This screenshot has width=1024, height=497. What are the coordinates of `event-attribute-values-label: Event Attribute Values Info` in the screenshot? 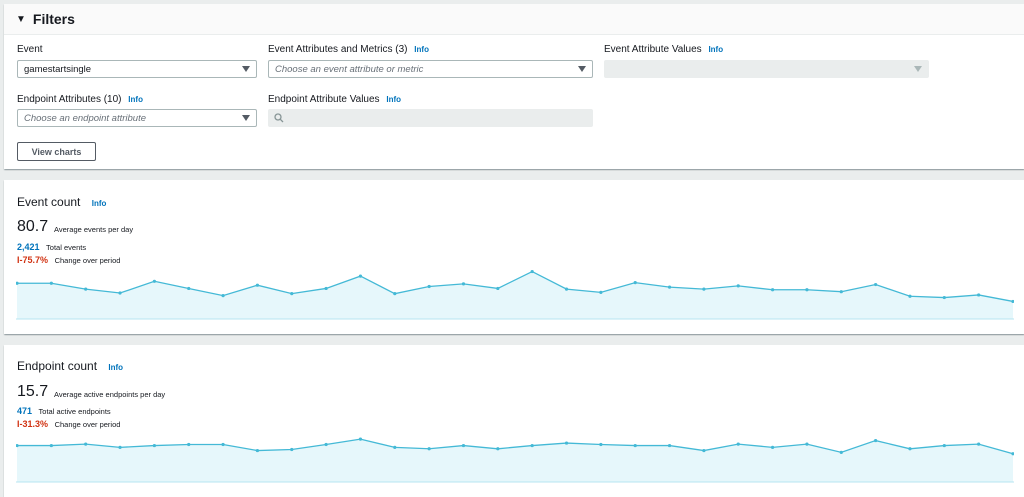 It's located at (664, 49).